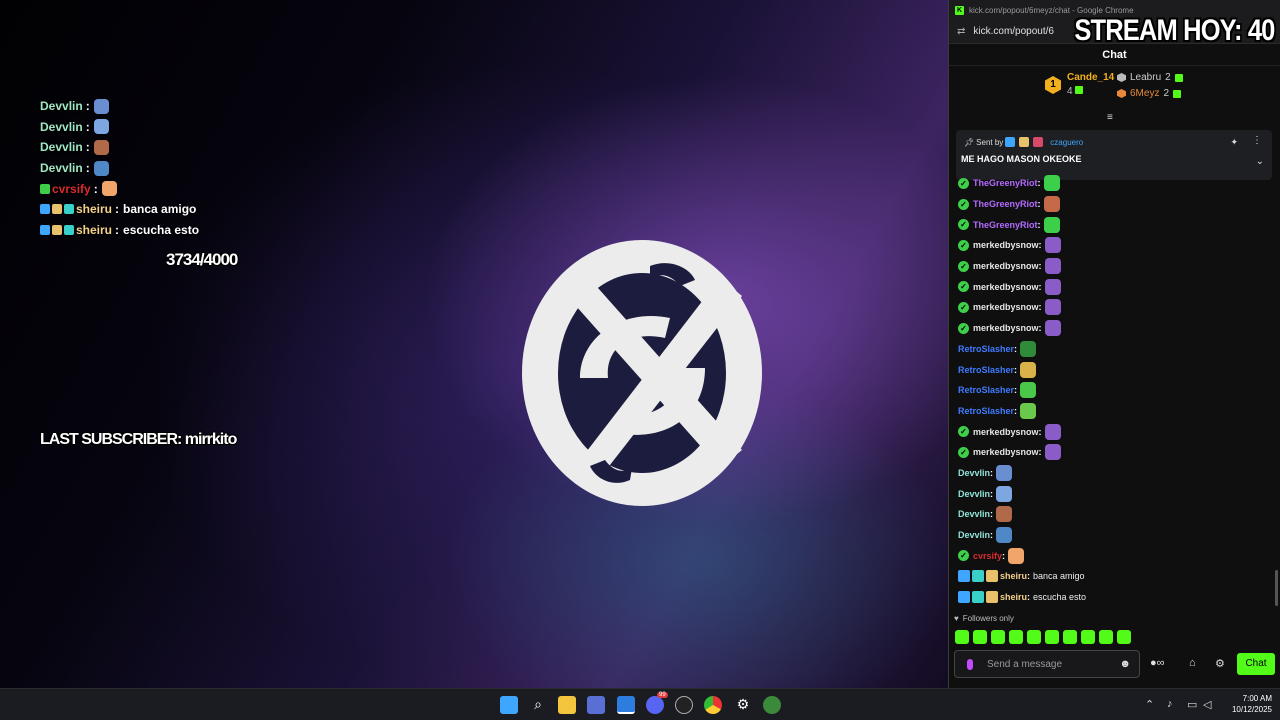  What do you see at coordinates (1110, 117) in the screenshot?
I see `scroll-to-bottom-icon: ≡` at bounding box center [1110, 117].